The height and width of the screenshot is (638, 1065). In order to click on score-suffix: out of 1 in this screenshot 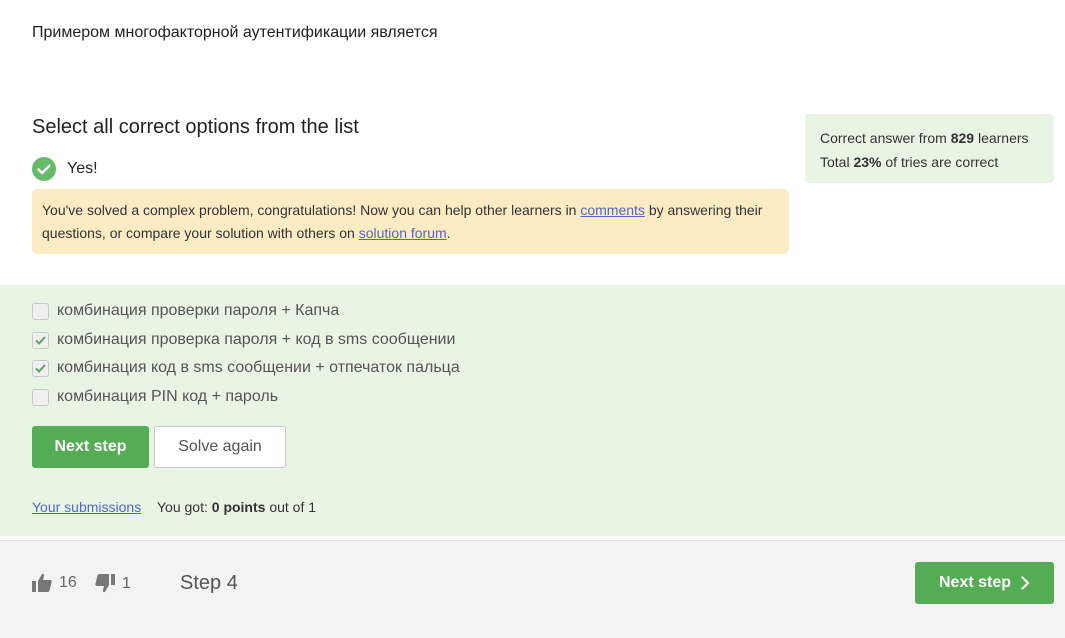, I will do `click(291, 507)`.